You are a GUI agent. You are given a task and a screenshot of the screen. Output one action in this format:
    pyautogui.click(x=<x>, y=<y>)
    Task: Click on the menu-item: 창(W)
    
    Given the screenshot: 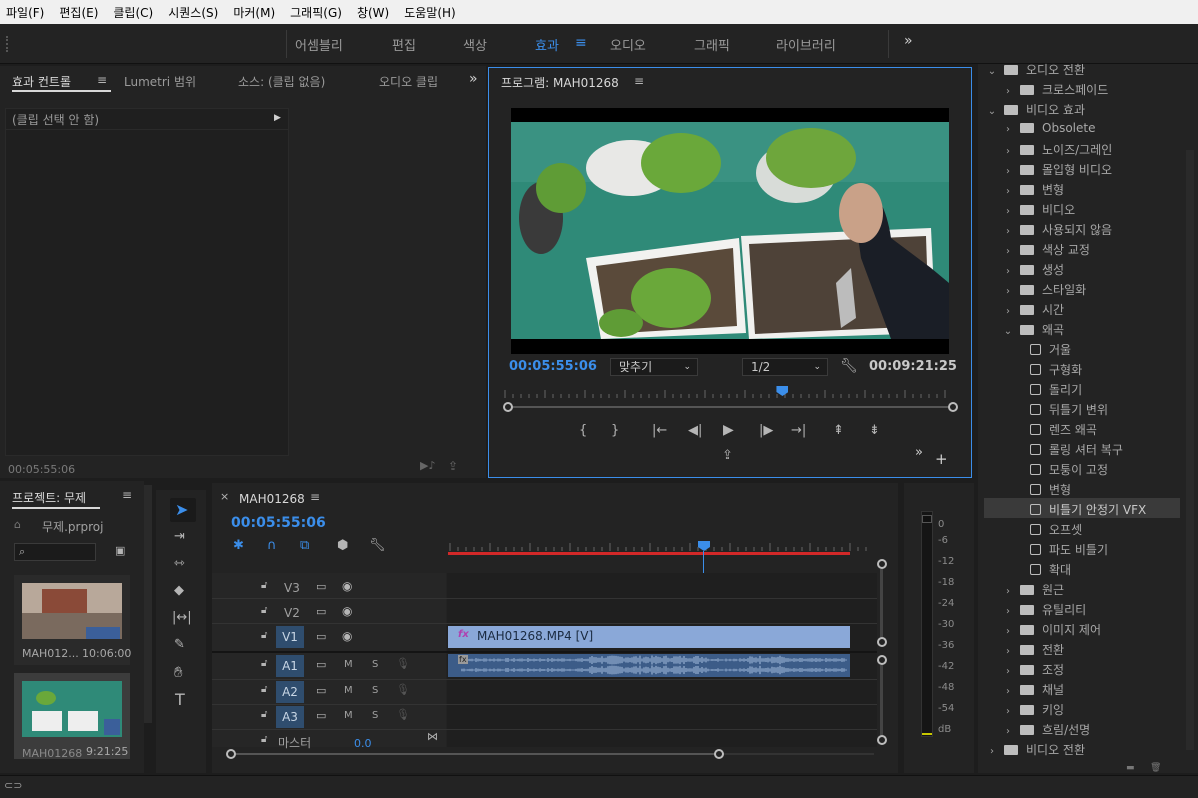 What is the action you would take?
    pyautogui.click(x=373, y=12)
    